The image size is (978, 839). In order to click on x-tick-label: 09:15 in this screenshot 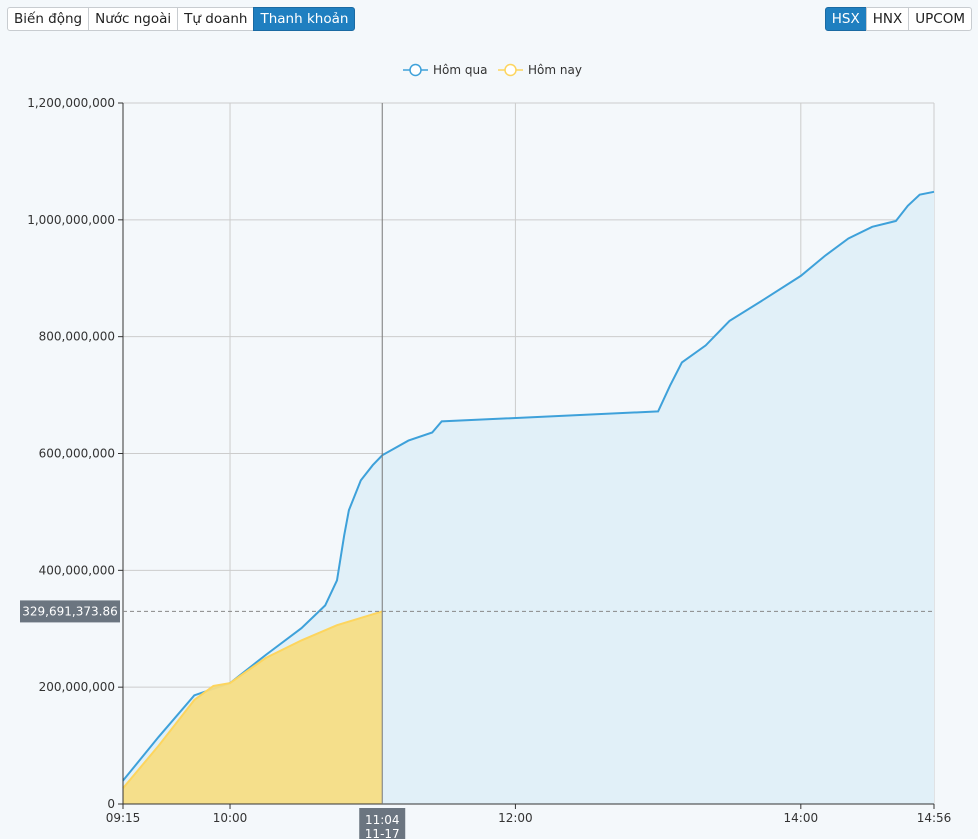, I will do `click(123, 818)`.